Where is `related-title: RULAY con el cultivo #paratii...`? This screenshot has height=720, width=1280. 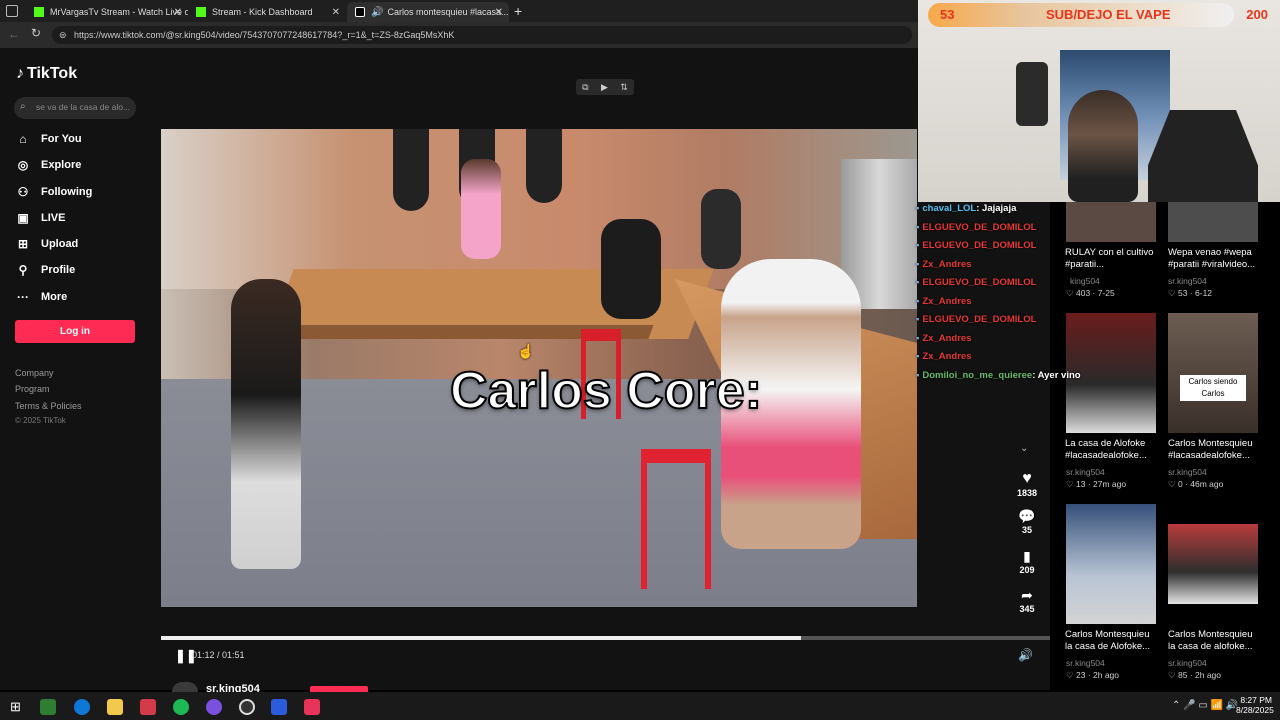 related-title: RULAY con el cultivo #paratii... is located at coordinates (1115, 259).